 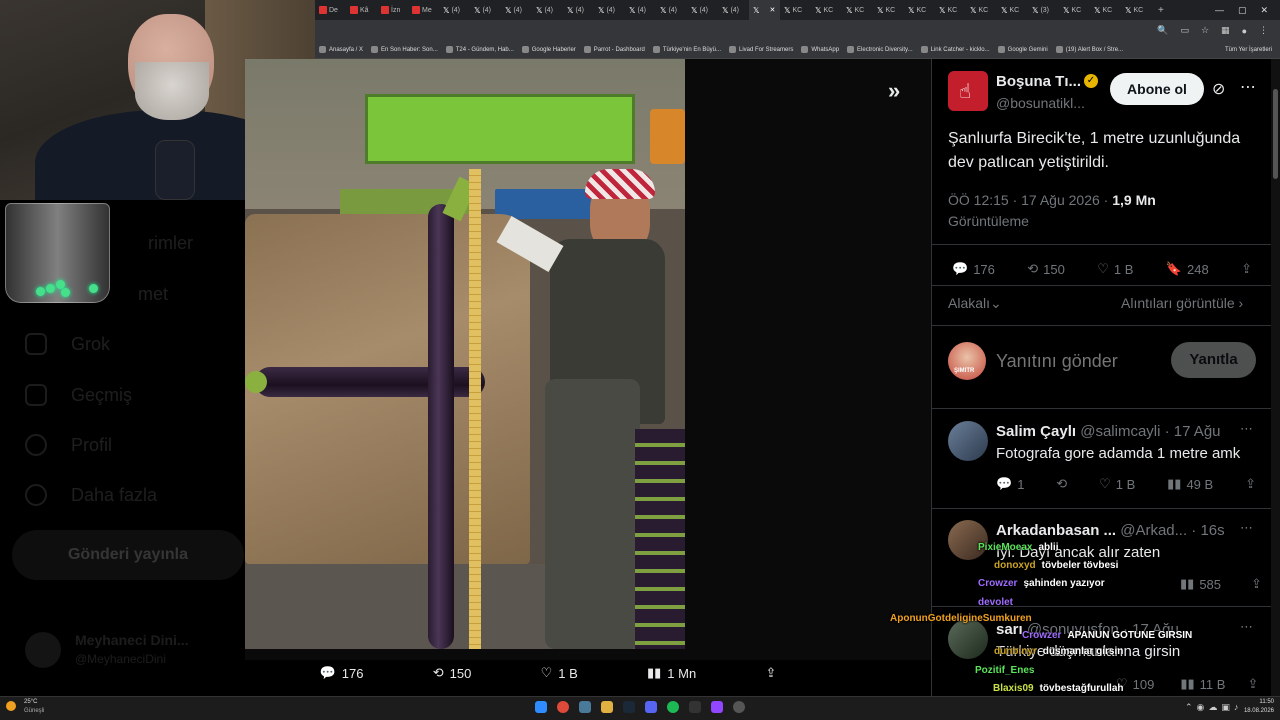 What do you see at coordinates (772, 10) in the screenshot?
I see `close-tab-icon: ✕` at bounding box center [772, 10].